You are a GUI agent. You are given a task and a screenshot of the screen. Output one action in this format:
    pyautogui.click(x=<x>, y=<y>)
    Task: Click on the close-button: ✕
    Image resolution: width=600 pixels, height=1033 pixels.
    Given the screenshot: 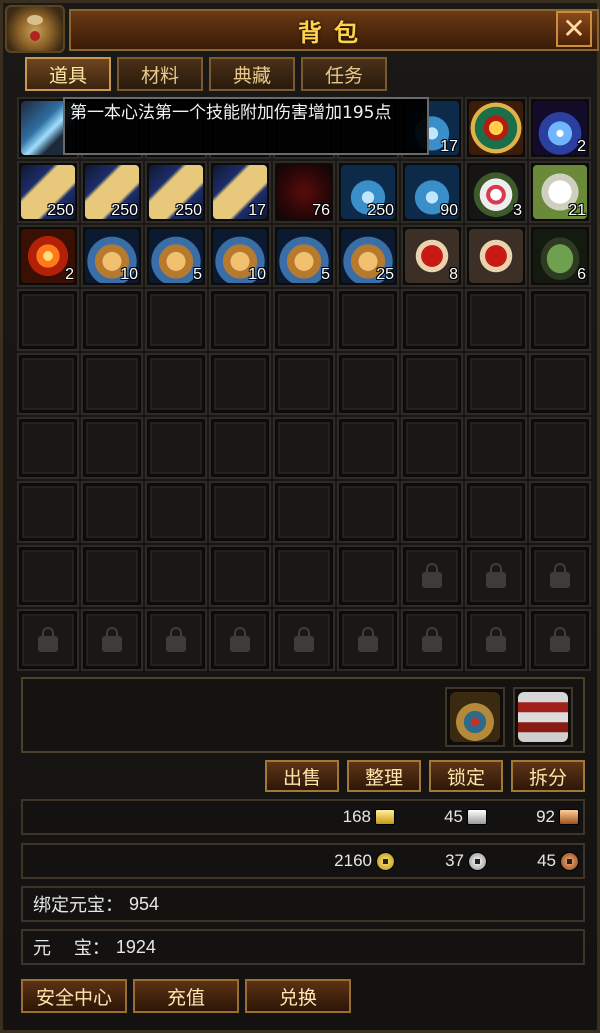 What is the action you would take?
    pyautogui.click(x=574, y=29)
    